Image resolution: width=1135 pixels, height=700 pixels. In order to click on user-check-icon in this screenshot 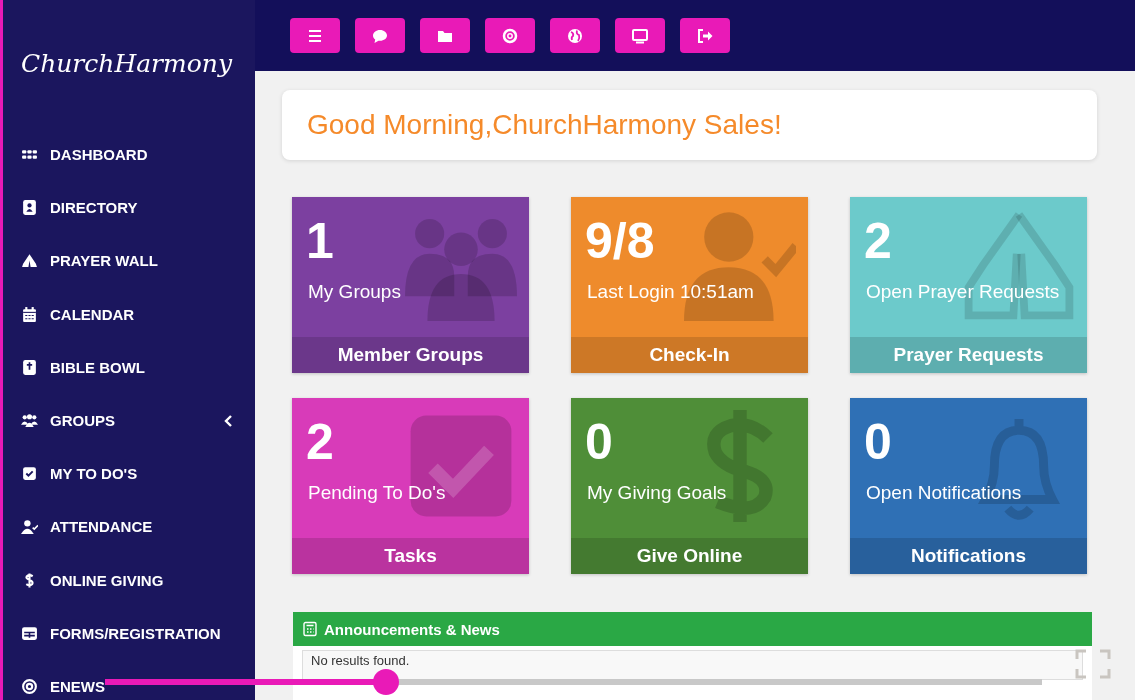, I will do `click(29, 527)`.